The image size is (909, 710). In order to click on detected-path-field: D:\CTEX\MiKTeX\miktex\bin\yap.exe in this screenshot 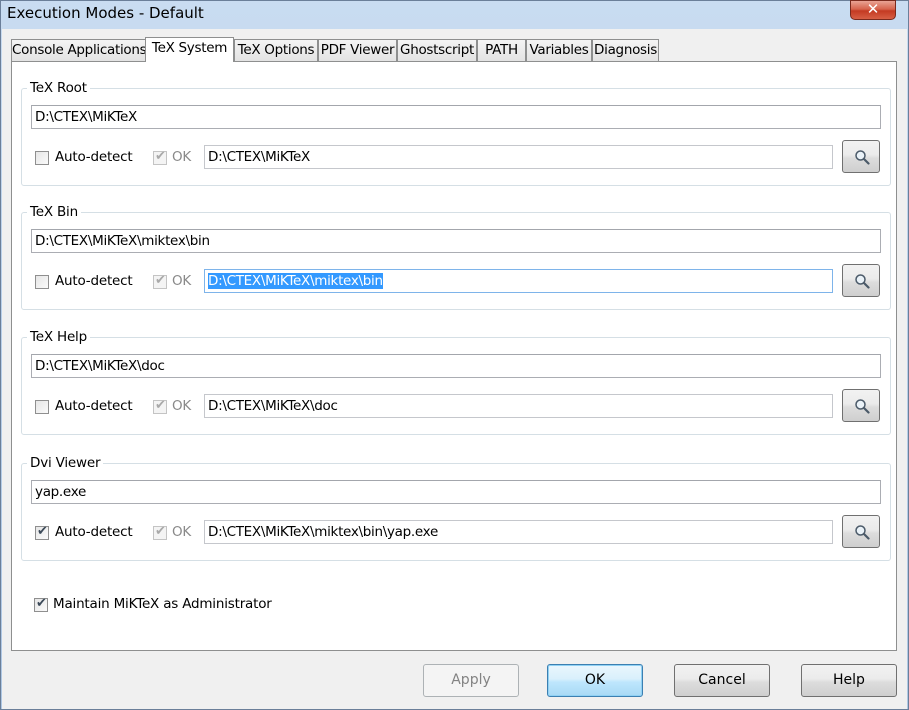, I will do `click(518, 532)`.